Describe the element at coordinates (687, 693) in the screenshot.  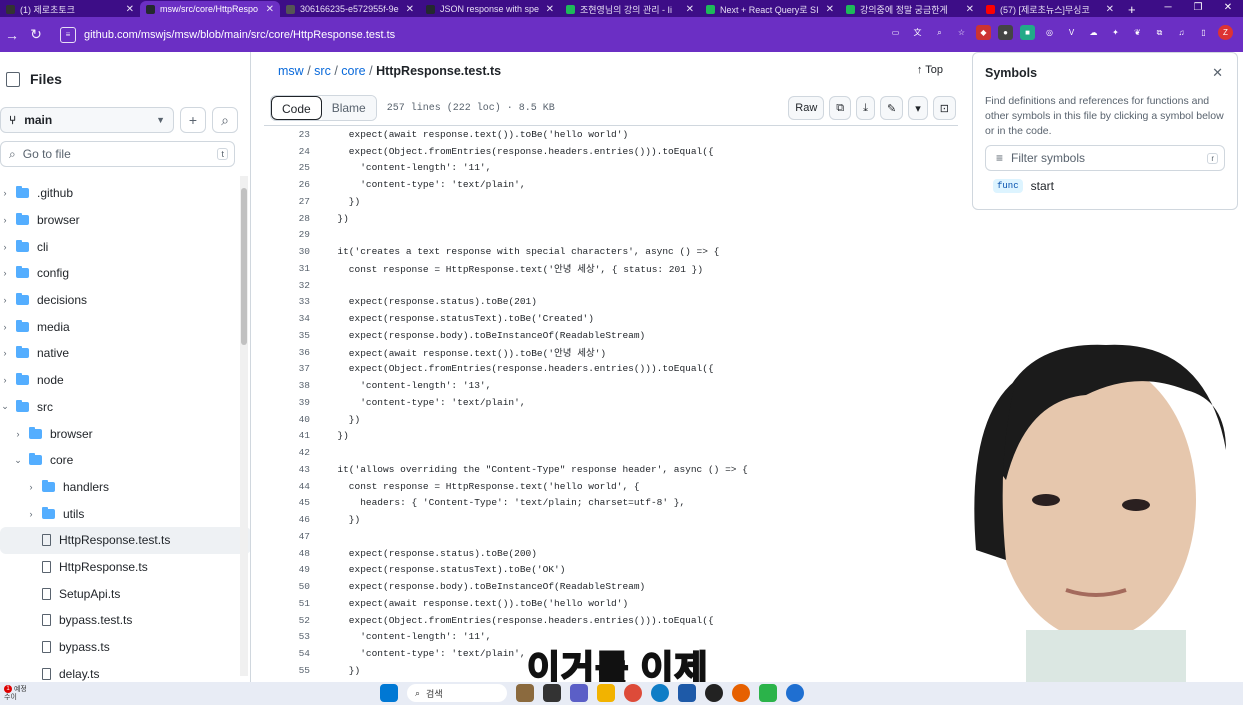
I see `store-icon` at that location.